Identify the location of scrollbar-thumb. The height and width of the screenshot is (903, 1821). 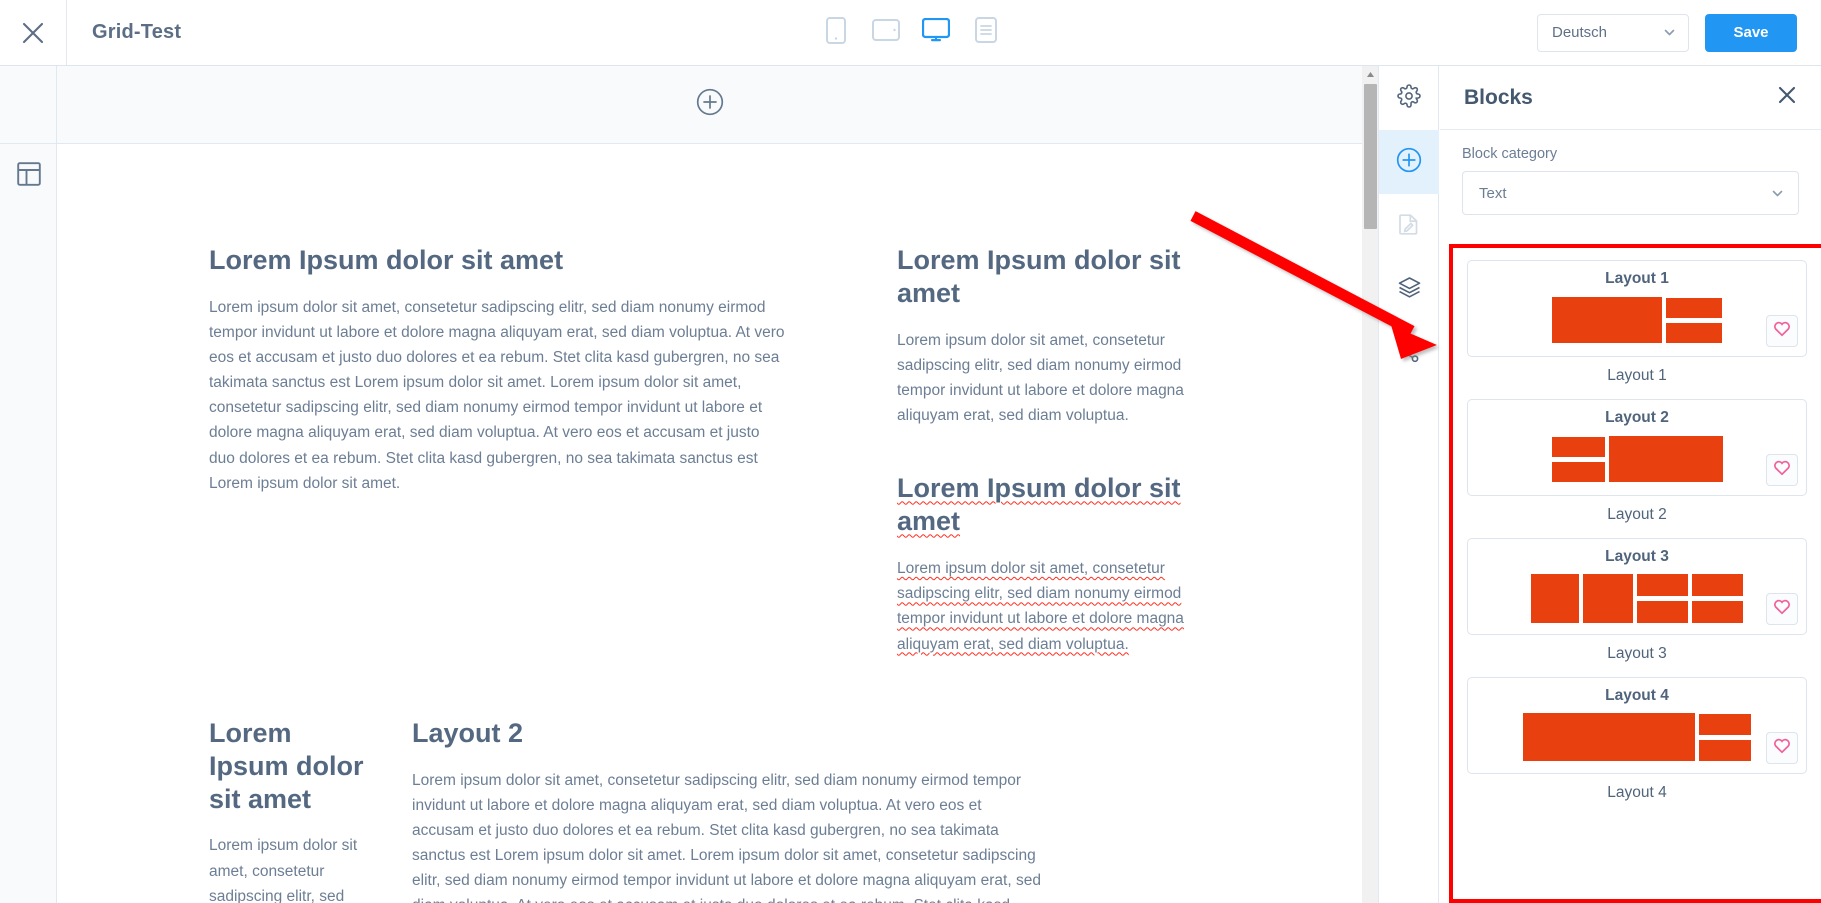
(1370, 156).